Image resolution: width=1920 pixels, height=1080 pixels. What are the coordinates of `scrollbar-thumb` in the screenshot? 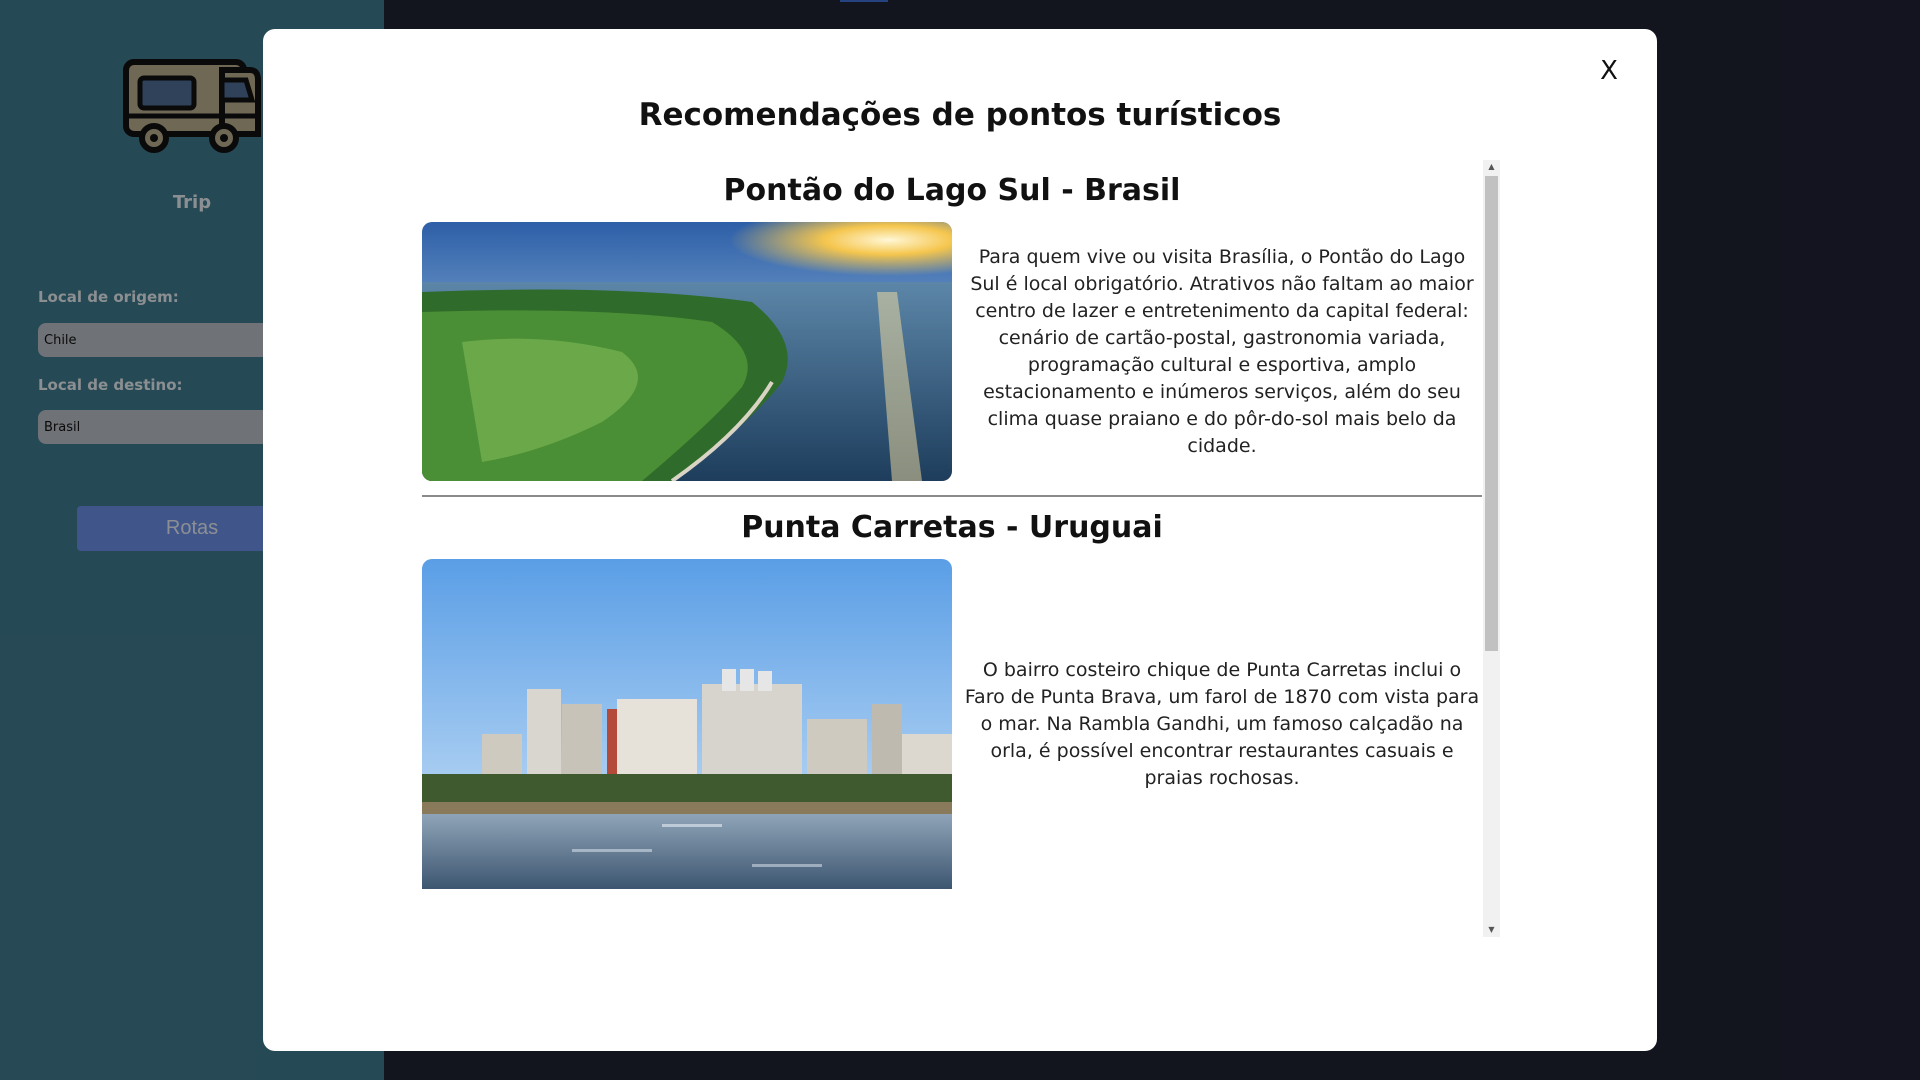 It's located at (1491, 413).